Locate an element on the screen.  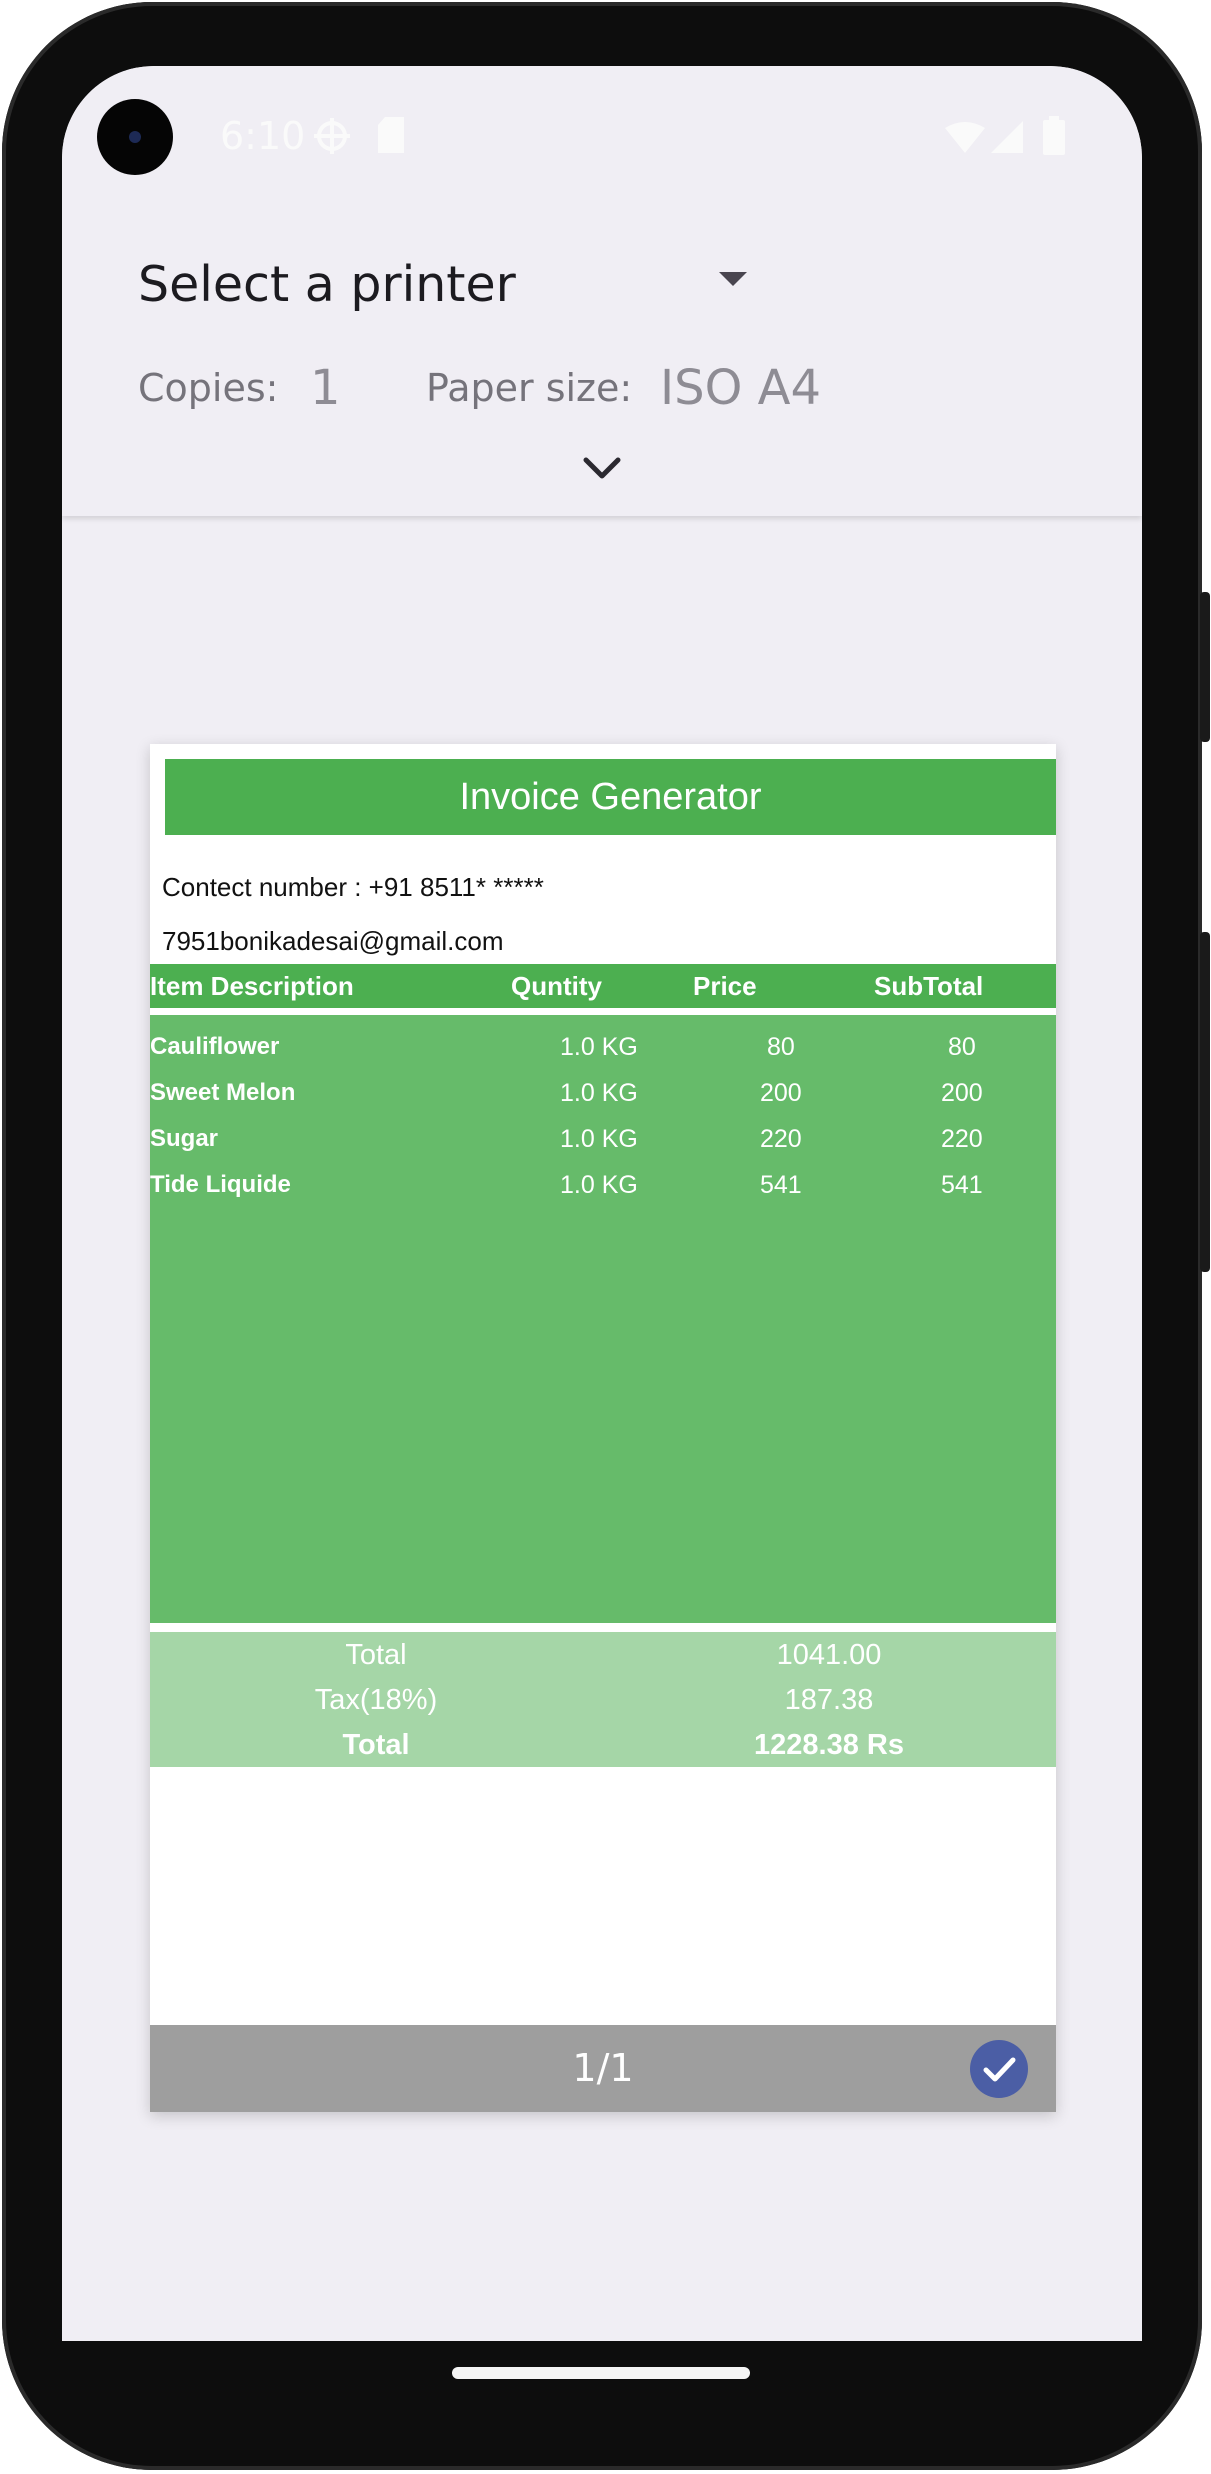
item-subtotal: 220 is located at coordinates (962, 1139).